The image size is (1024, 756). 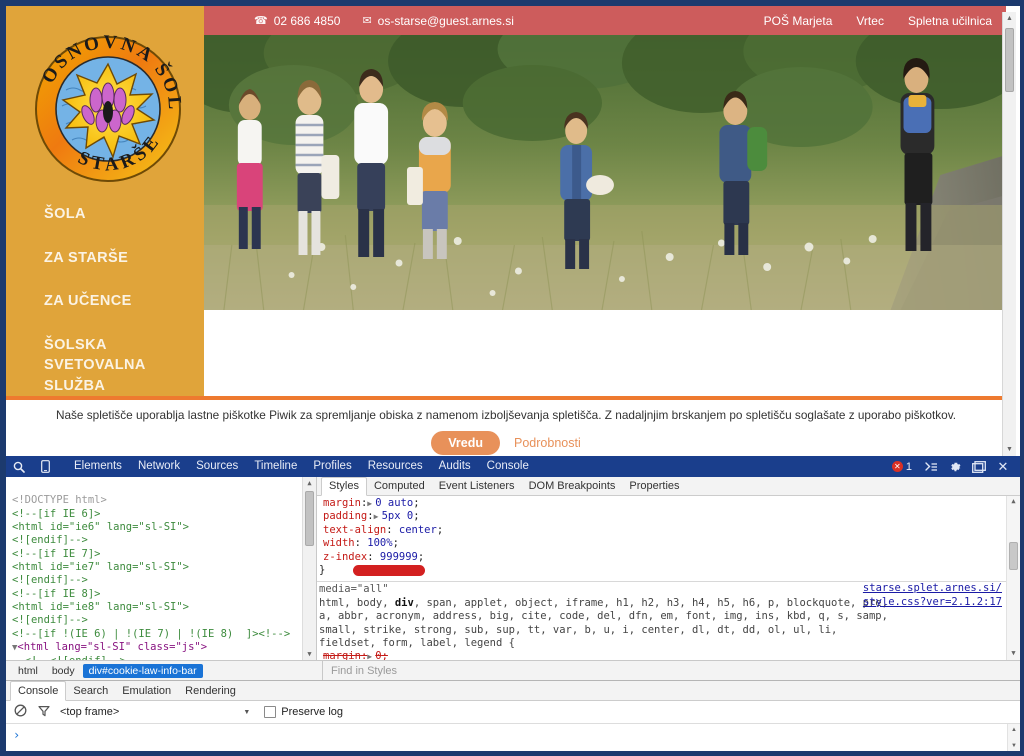 I want to click on tab-resources: Resources, so click(x=395, y=466).